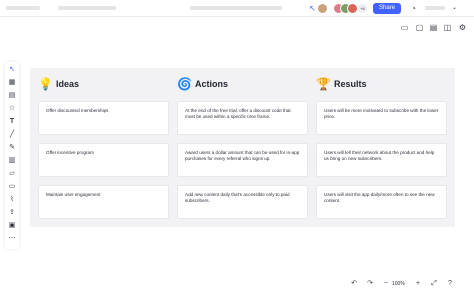 The width and height of the screenshot is (474, 296). I want to click on share-button: Share, so click(387, 8).